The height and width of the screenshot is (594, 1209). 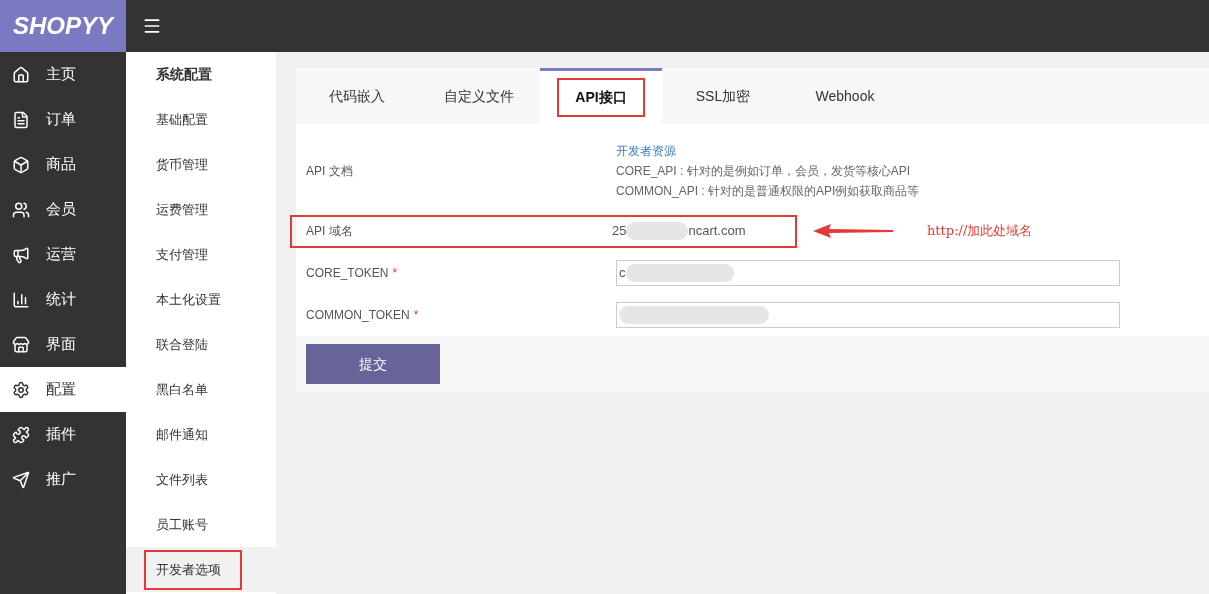 I want to click on submenu-item: 开发者选项, so click(x=193, y=569).